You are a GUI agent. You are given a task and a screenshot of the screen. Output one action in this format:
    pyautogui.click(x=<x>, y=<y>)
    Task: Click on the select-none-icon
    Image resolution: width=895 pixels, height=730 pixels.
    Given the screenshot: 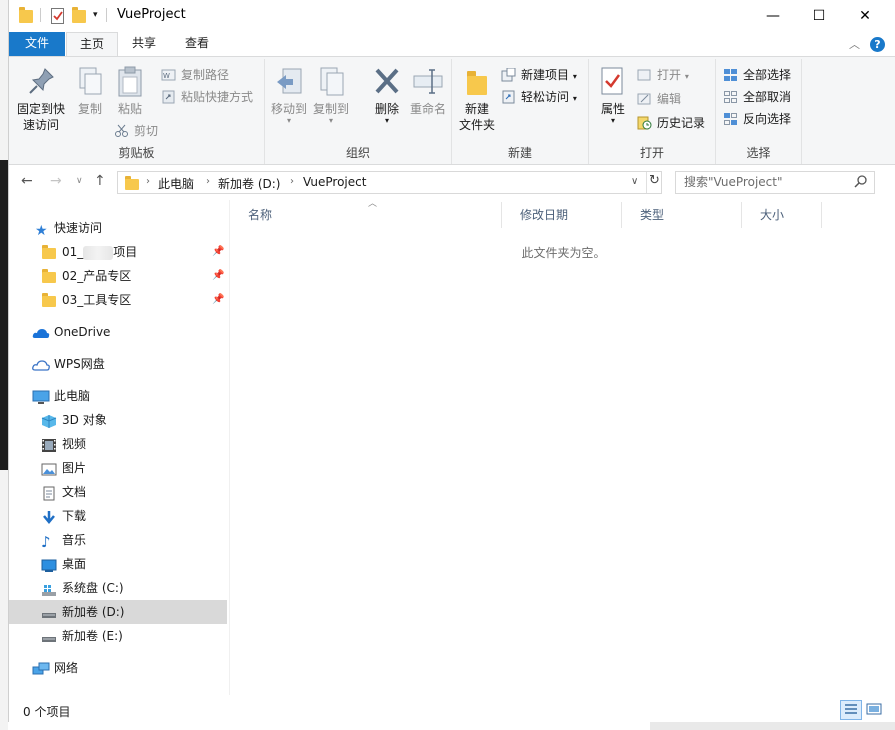 What is the action you would take?
    pyautogui.click(x=730, y=97)
    